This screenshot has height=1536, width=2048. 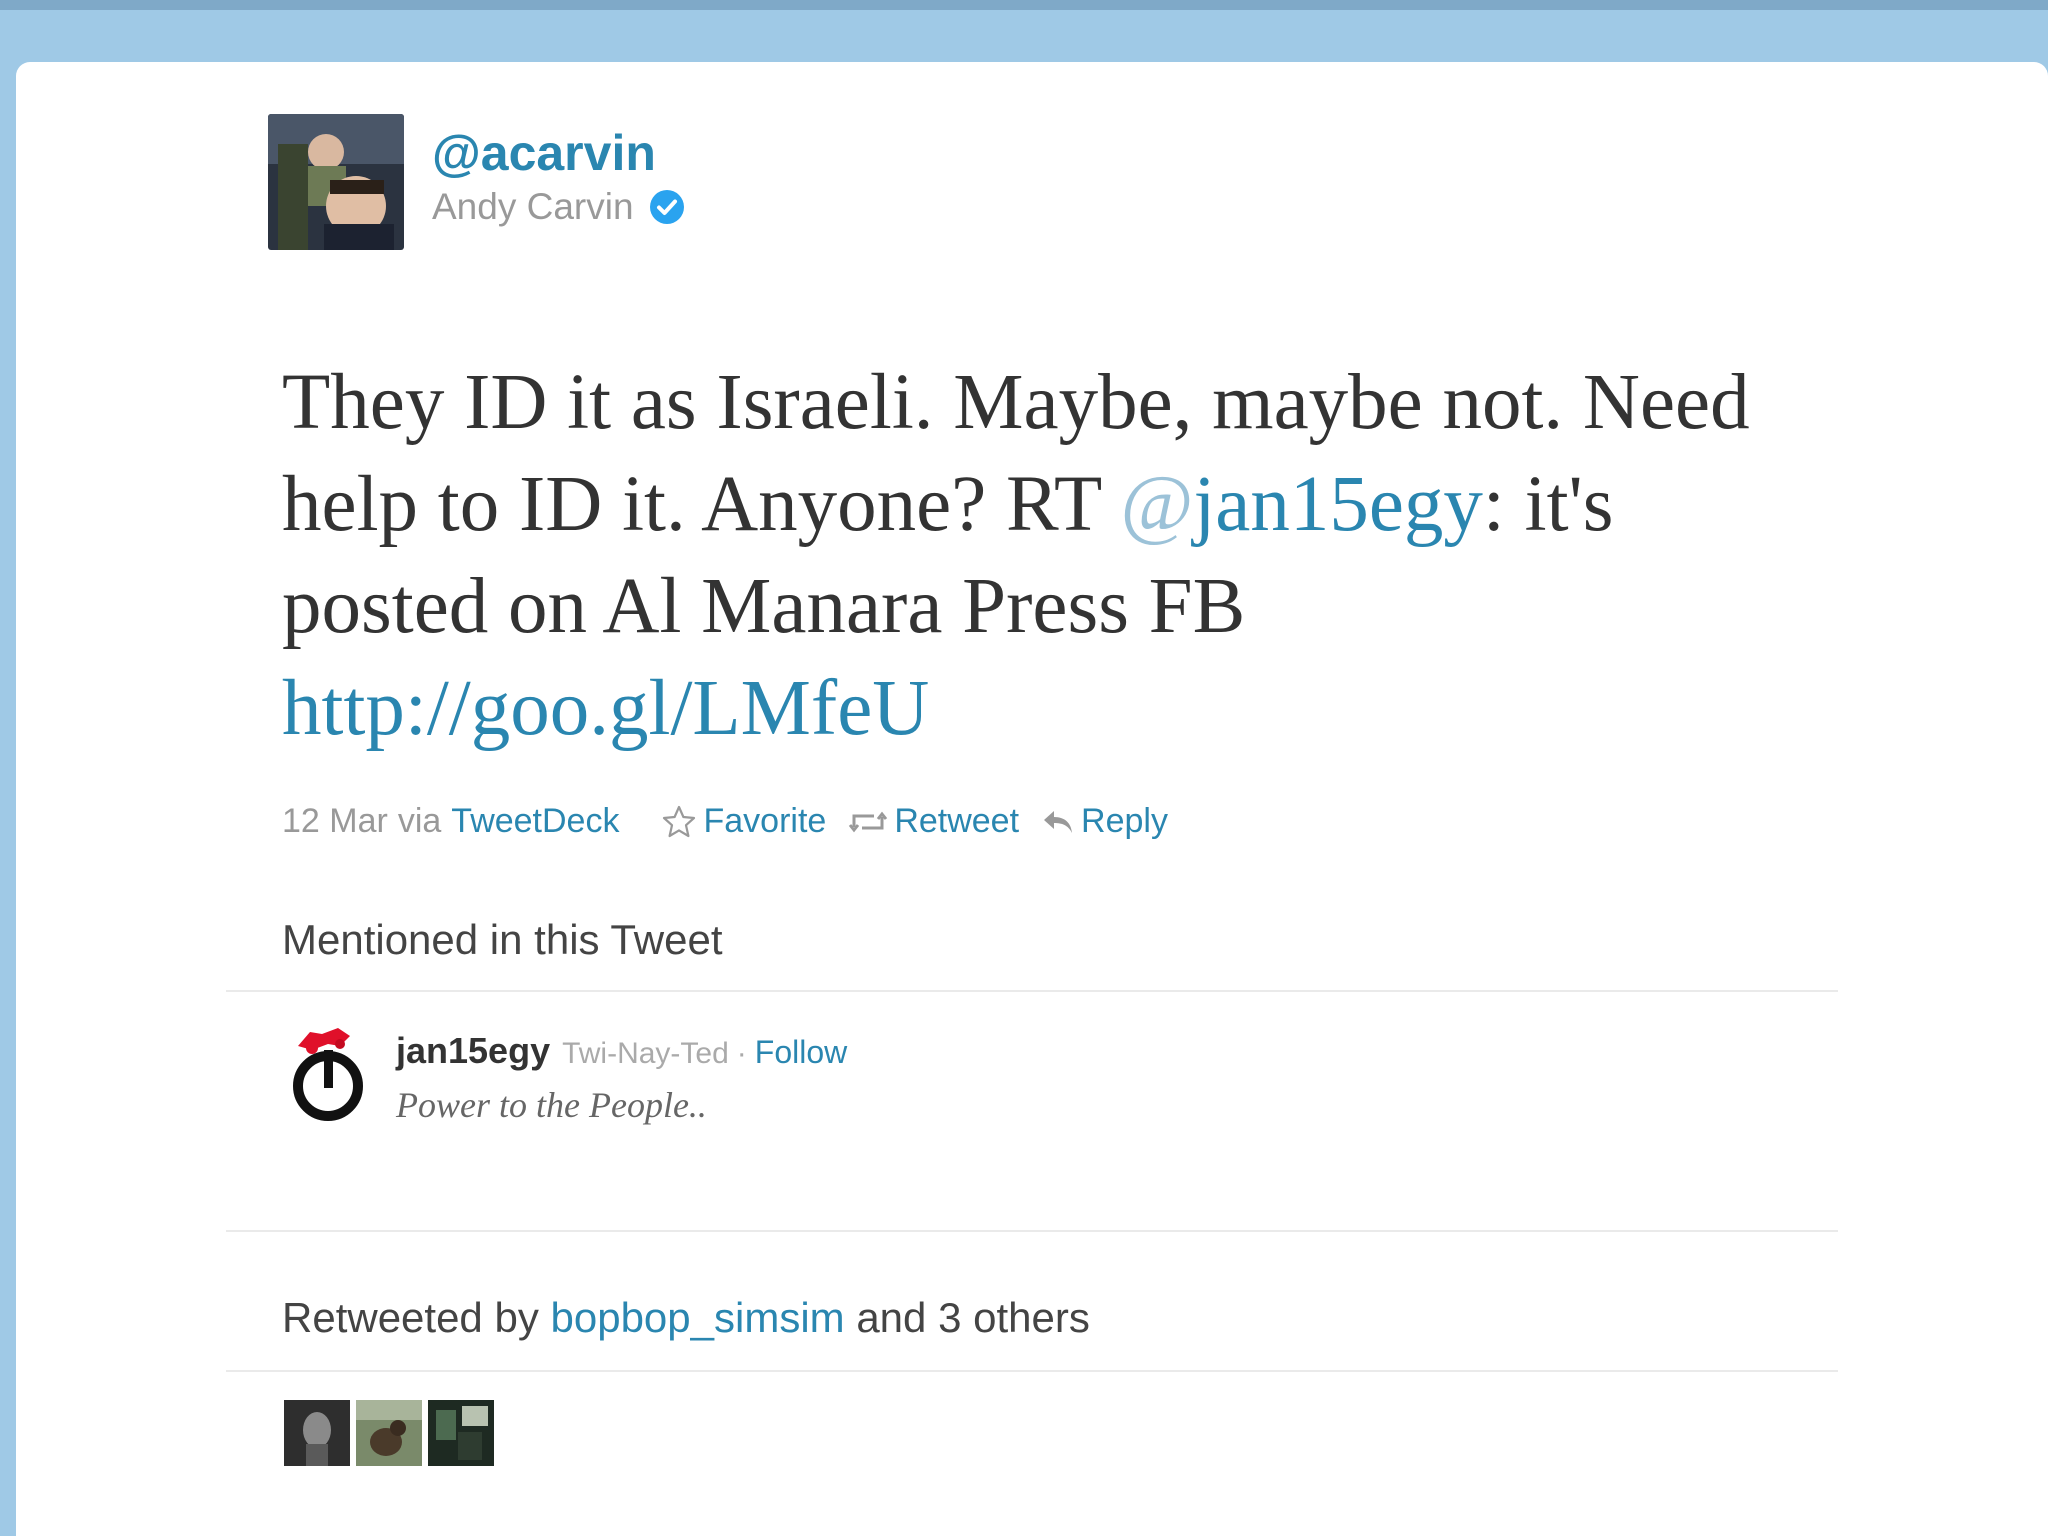 I want to click on retweet-button: Retweet, so click(x=933, y=821).